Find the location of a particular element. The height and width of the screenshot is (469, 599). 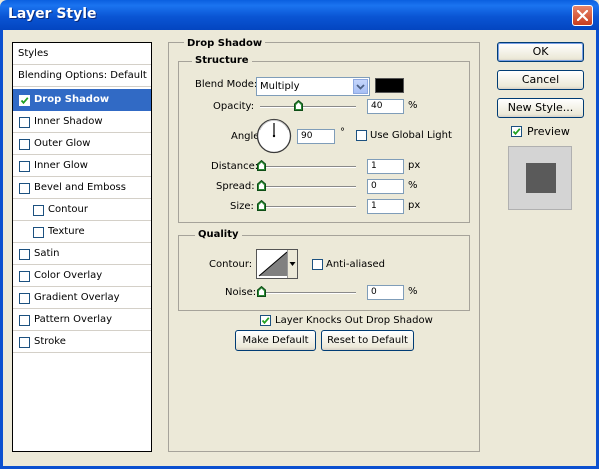

style-item-label: Stroke is located at coordinates (50, 341).